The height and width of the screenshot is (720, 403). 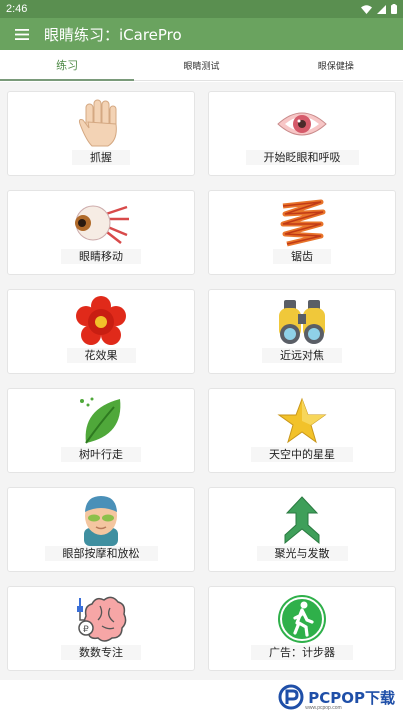 I want to click on card-label: 锯齿, so click(x=302, y=256).